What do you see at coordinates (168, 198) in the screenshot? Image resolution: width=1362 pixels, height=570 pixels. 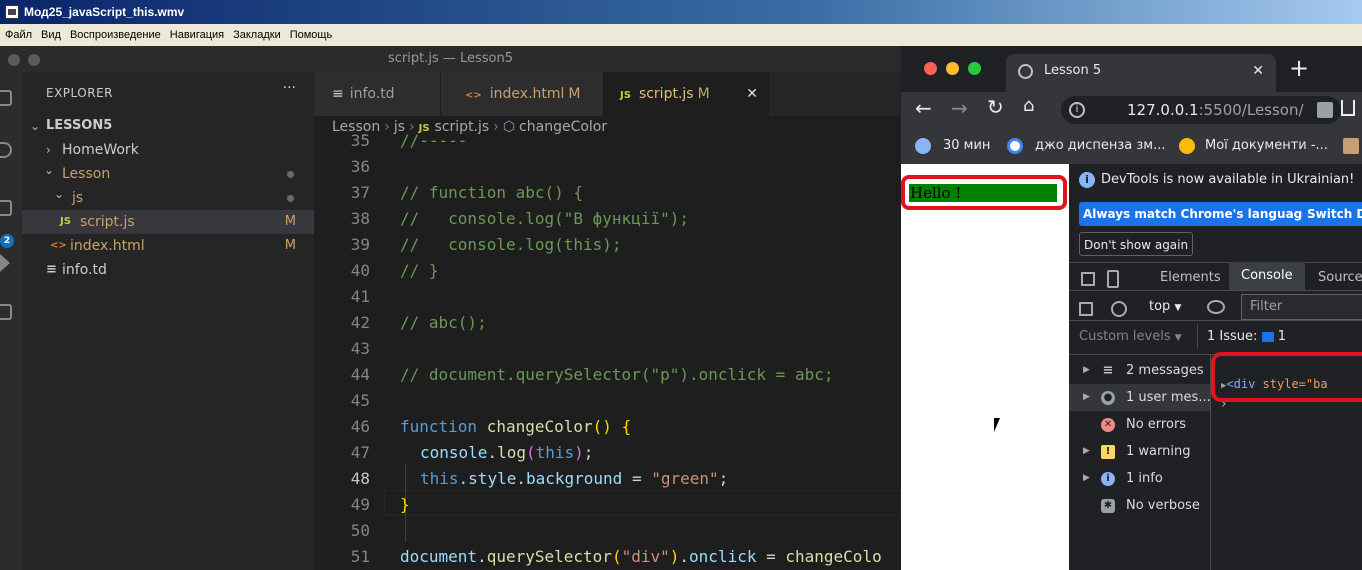 I see `tree-item-js: ⌄ js` at bounding box center [168, 198].